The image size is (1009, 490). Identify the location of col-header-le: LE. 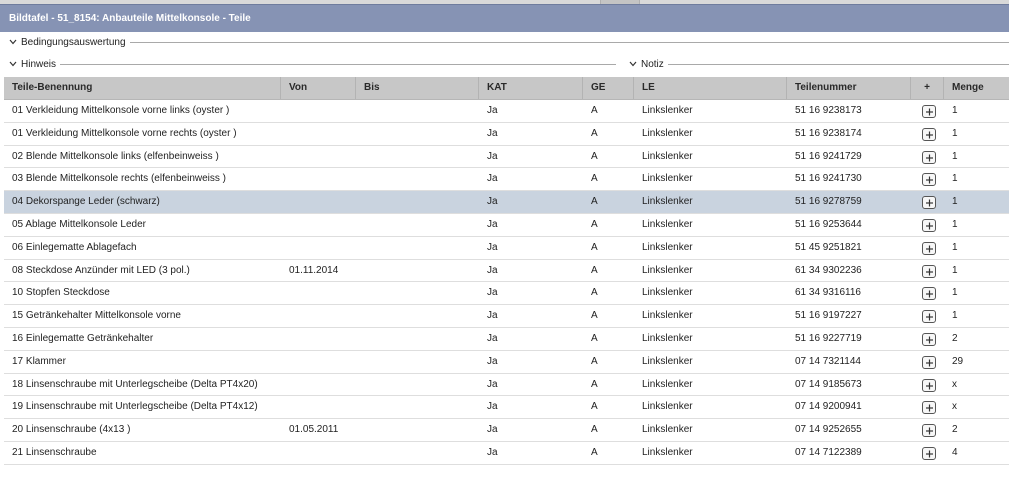
(710, 88).